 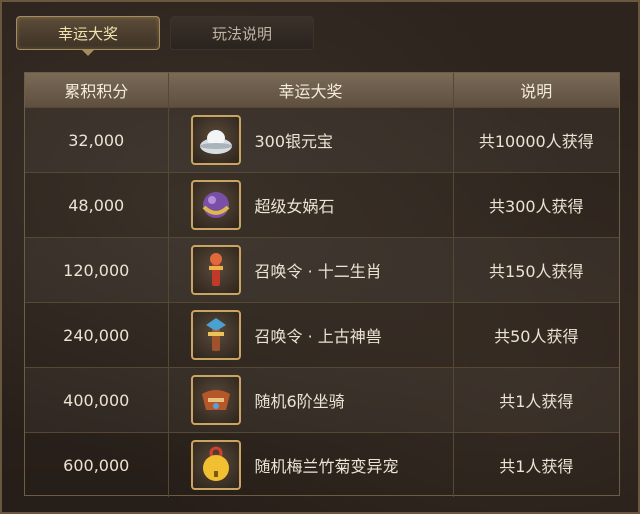 I want to click on description-cell: 共300人获得, so click(x=536, y=206).